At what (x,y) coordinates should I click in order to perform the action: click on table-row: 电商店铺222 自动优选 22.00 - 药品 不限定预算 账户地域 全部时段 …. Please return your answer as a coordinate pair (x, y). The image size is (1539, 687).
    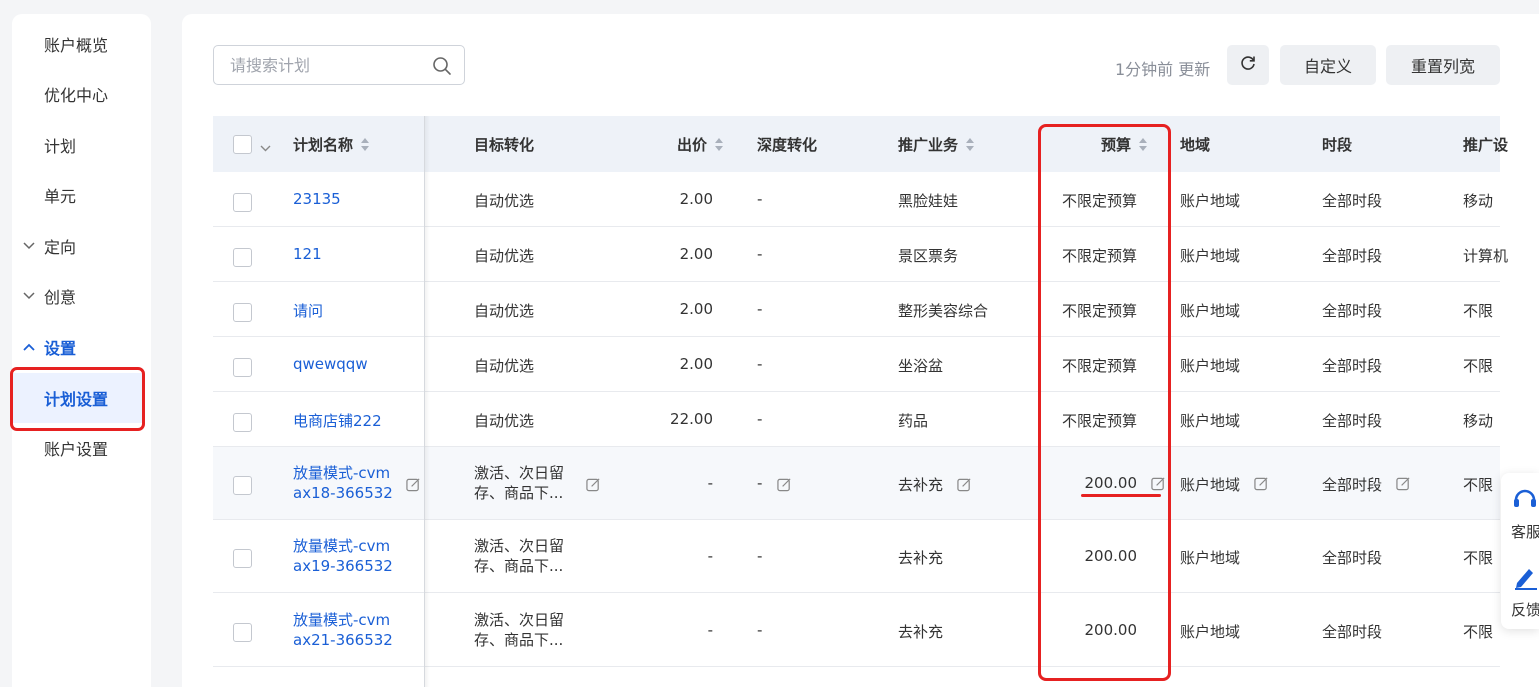
    Looking at the image, I should click on (856, 419).